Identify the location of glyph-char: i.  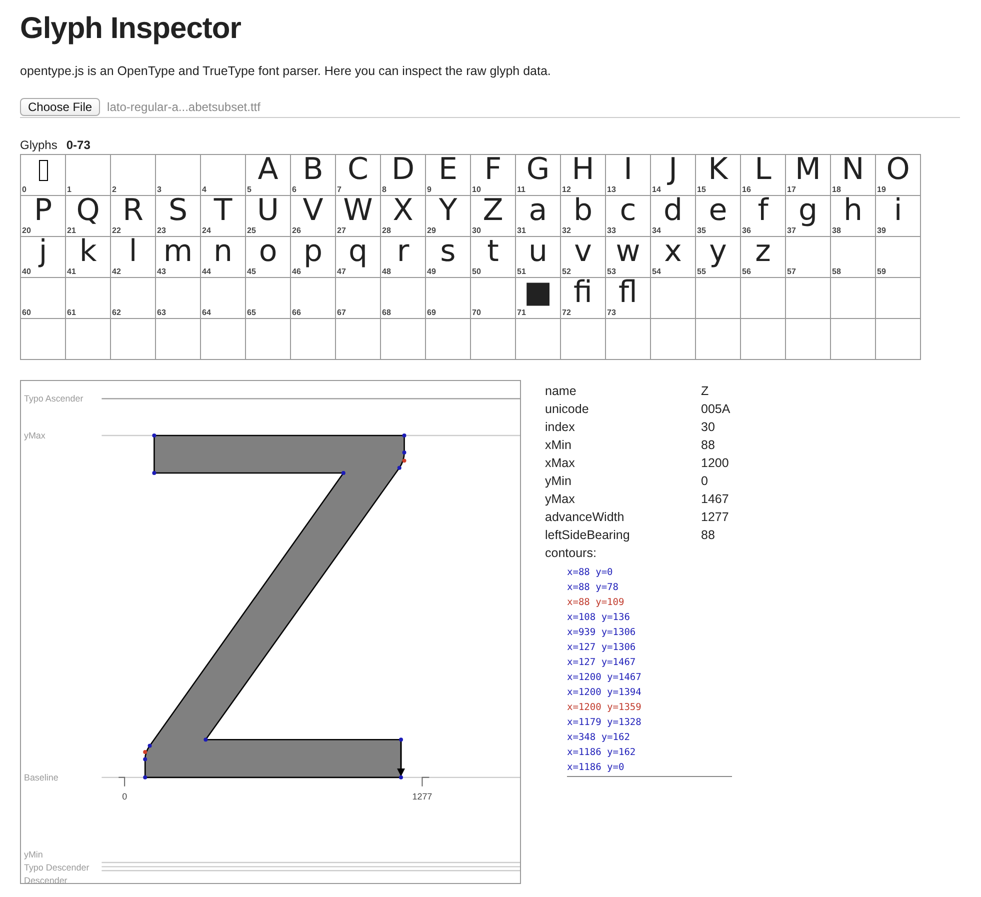
(898, 212).